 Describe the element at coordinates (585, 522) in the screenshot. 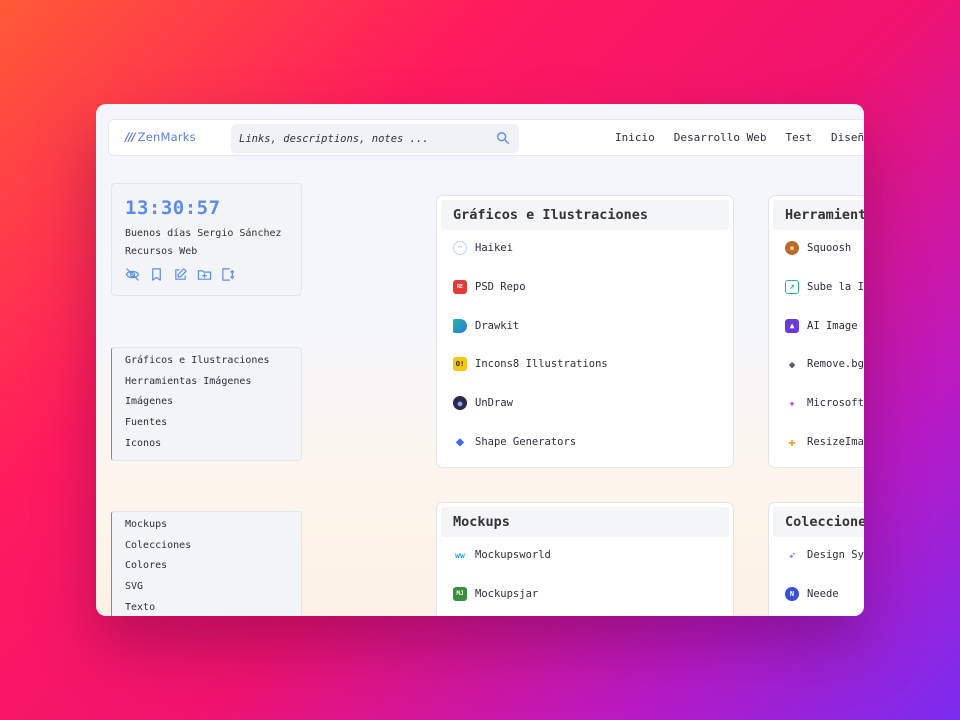

I see `card-title: Mockups` at that location.